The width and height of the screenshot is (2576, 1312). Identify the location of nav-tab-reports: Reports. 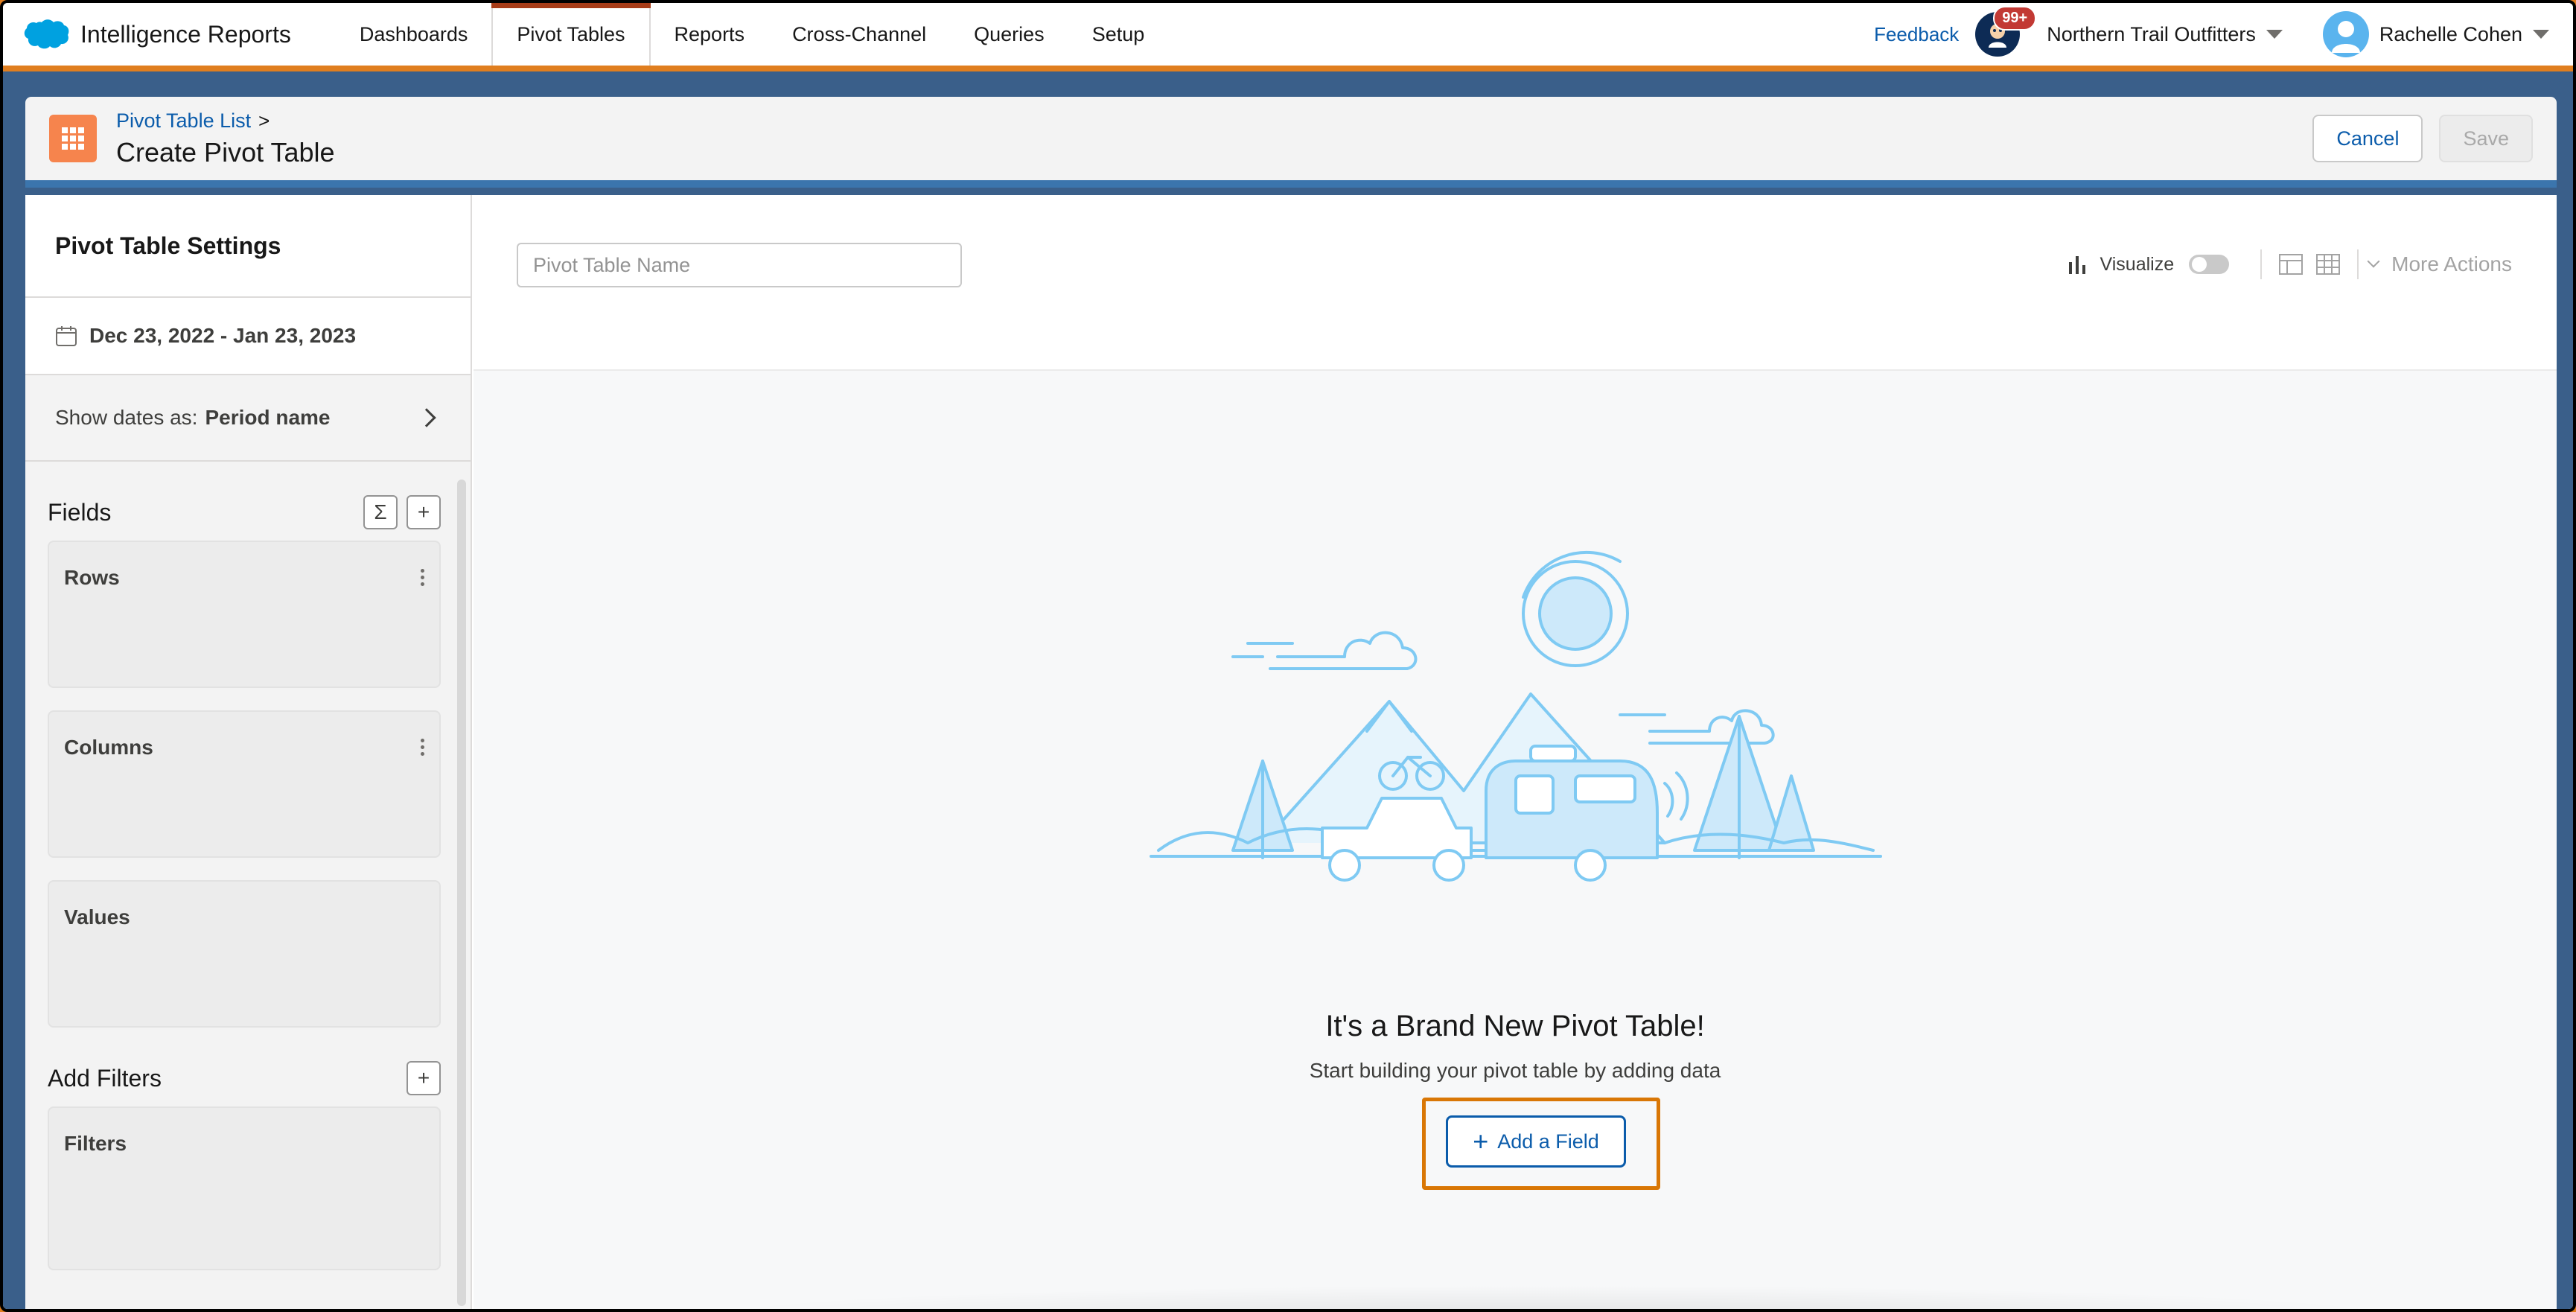
(710, 34).